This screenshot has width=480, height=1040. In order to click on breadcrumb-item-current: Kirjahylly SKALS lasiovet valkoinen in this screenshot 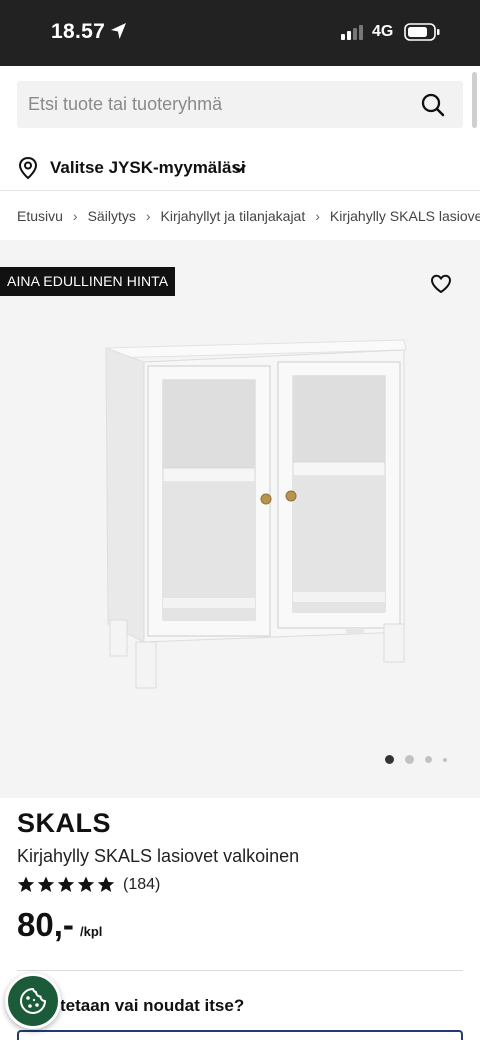, I will do `click(404, 216)`.